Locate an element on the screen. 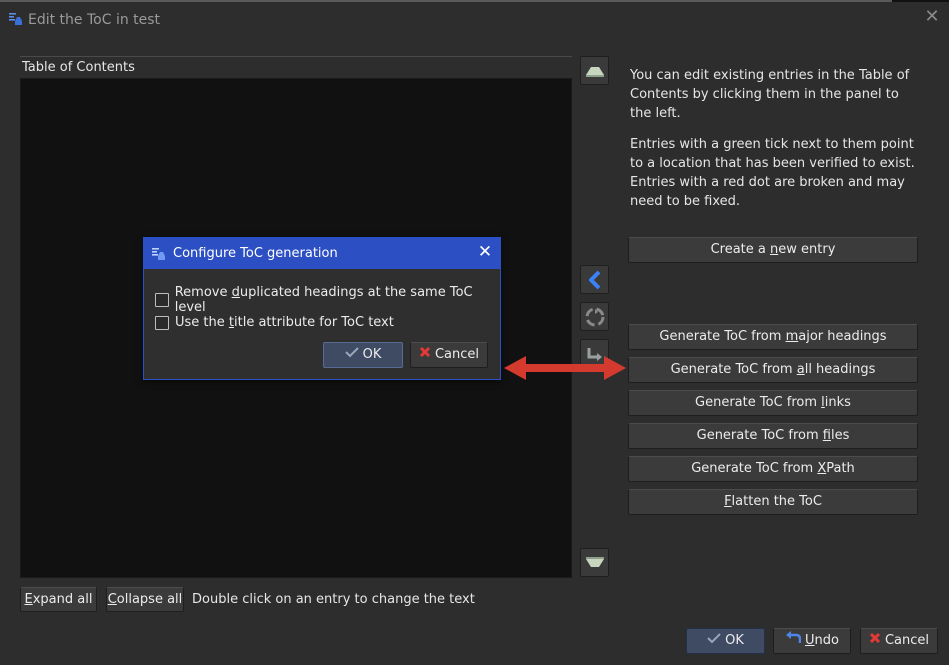 The image size is (949, 665). ok-label: OK is located at coordinates (734, 640).